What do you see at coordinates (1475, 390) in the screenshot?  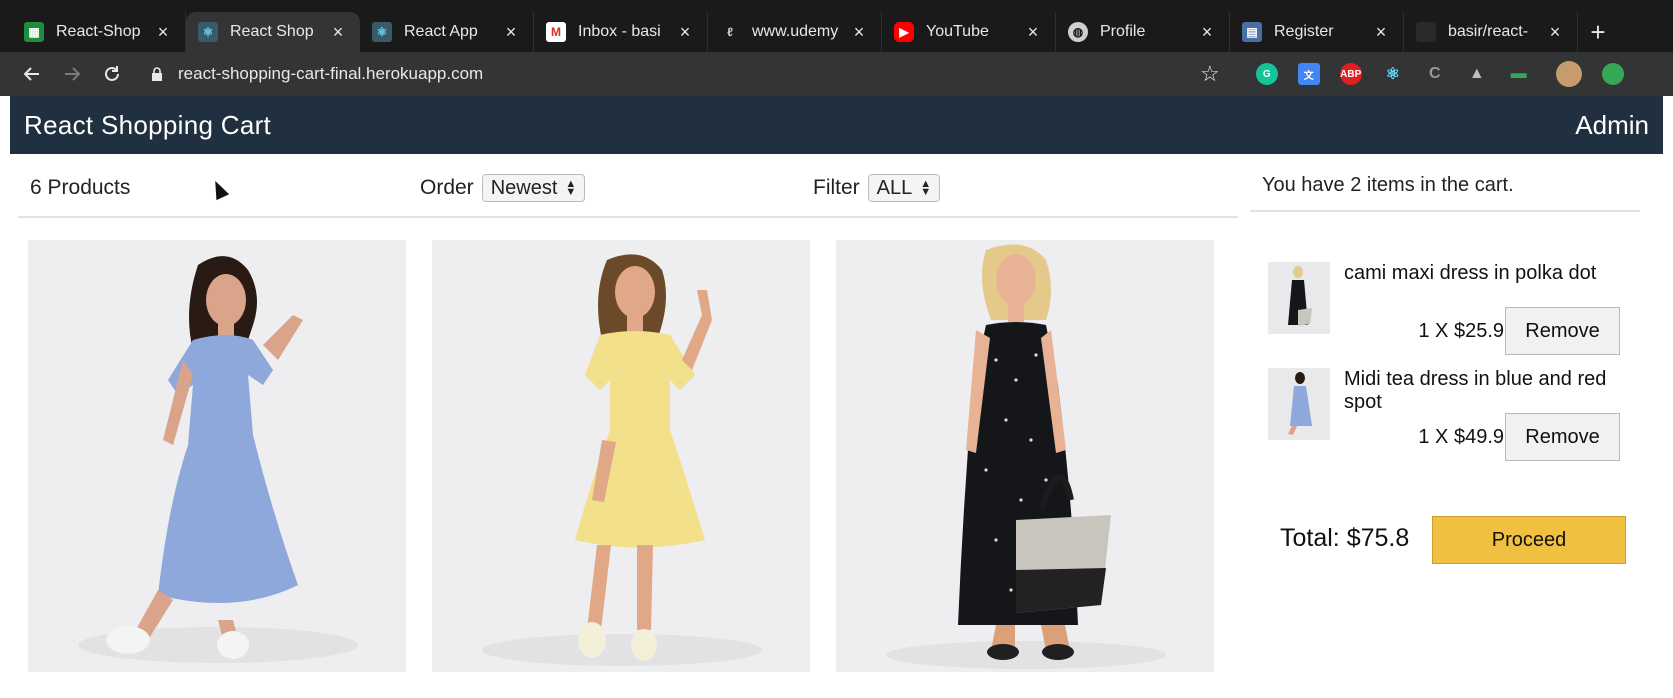 I see `cart-item-title: Midi tea dress in blue and red spot` at bounding box center [1475, 390].